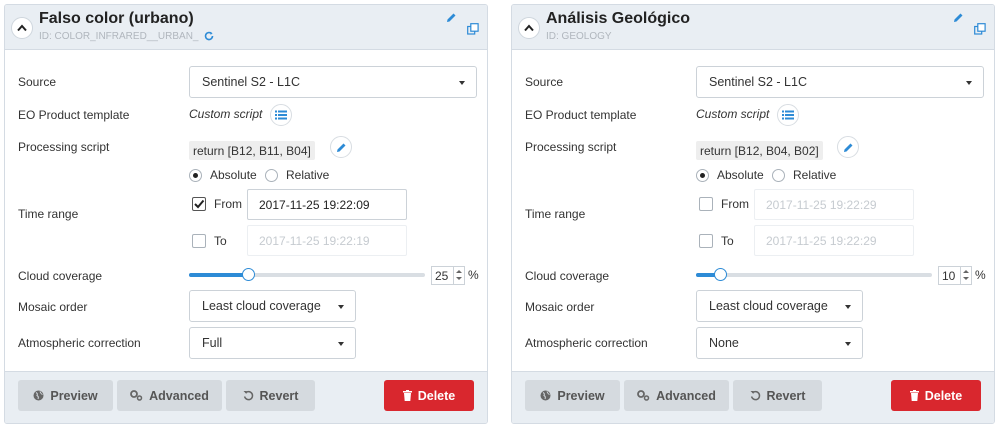 Image resolution: width=1000 pixels, height=430 pixels. What do you see at coordinates (64, 147) in the screenshot?
I see `processing-script-label: Processing script` at bounding box center [64, 147].